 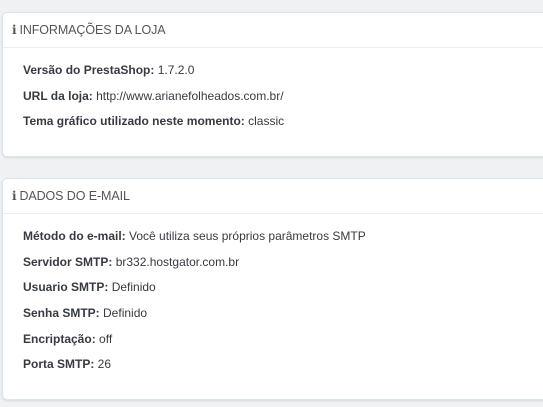 What do you see at coordinates (90, 70) in the screenshot?
I see `row-label: Versão do PrestaShop:` at bounding box center [90, 70].